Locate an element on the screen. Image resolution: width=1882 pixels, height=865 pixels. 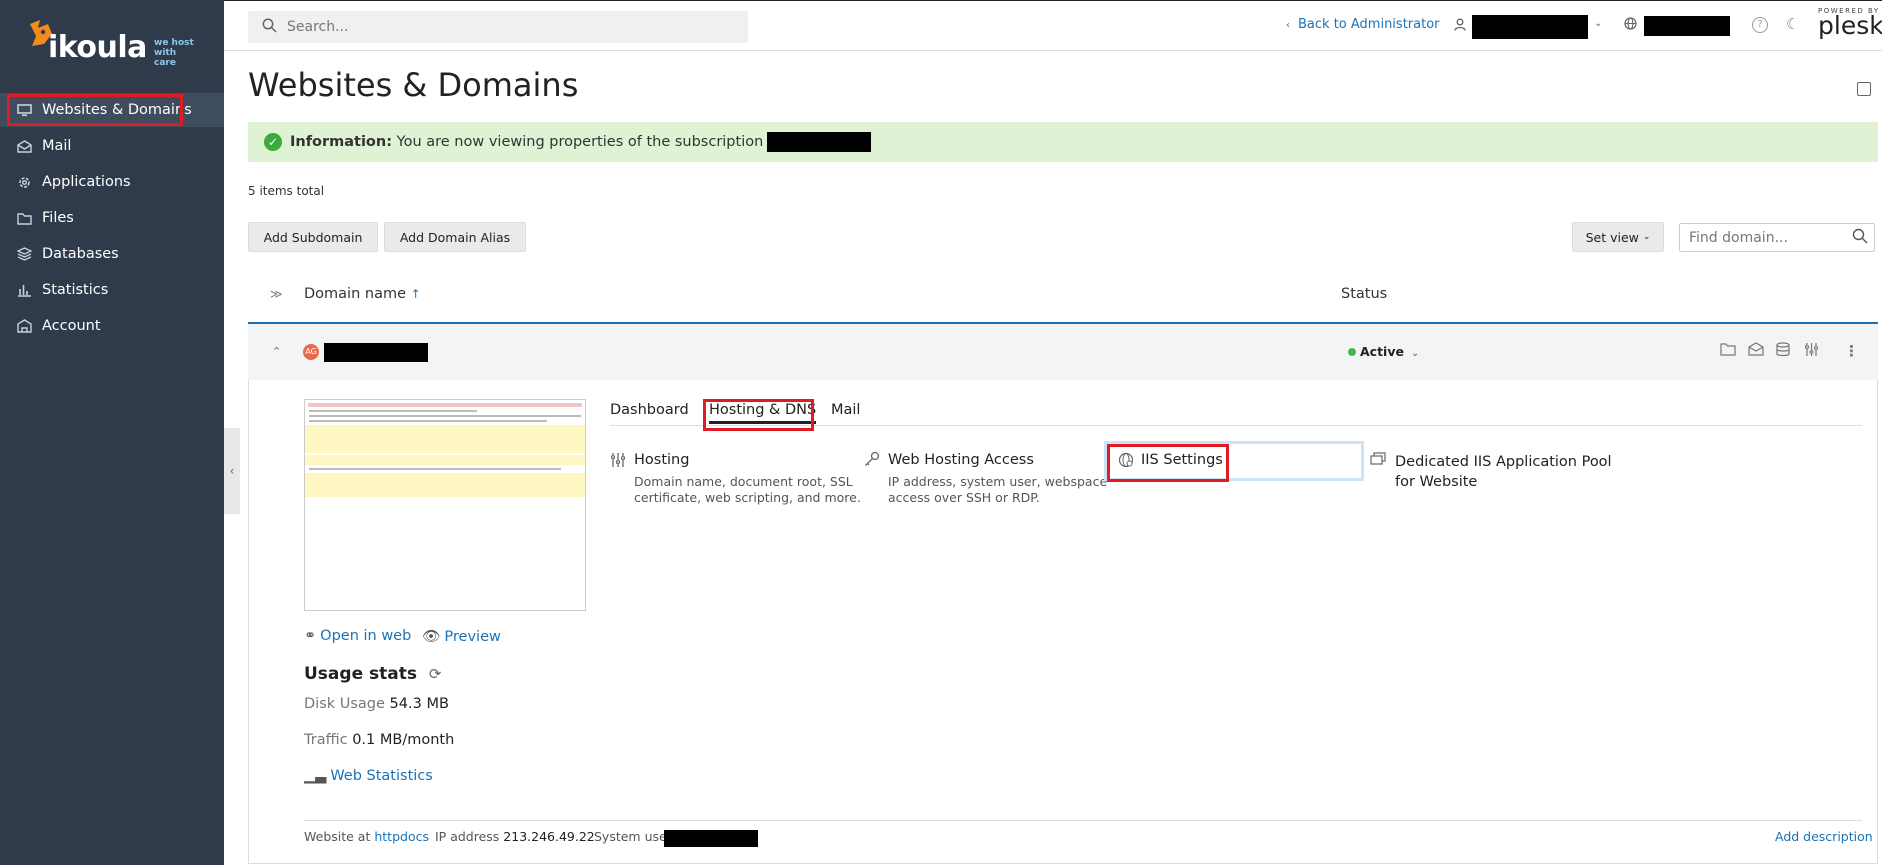
ikoula-logo: ikoula we host with care is located at coordinates (111, 42).